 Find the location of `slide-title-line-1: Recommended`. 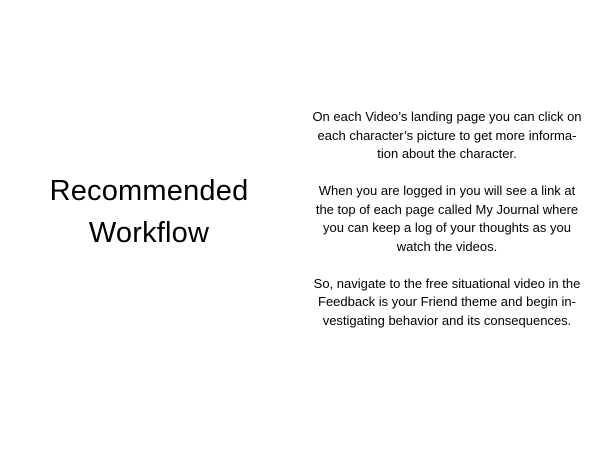

slide-title-line-1: Recommended is located at coordinates (149, 191).